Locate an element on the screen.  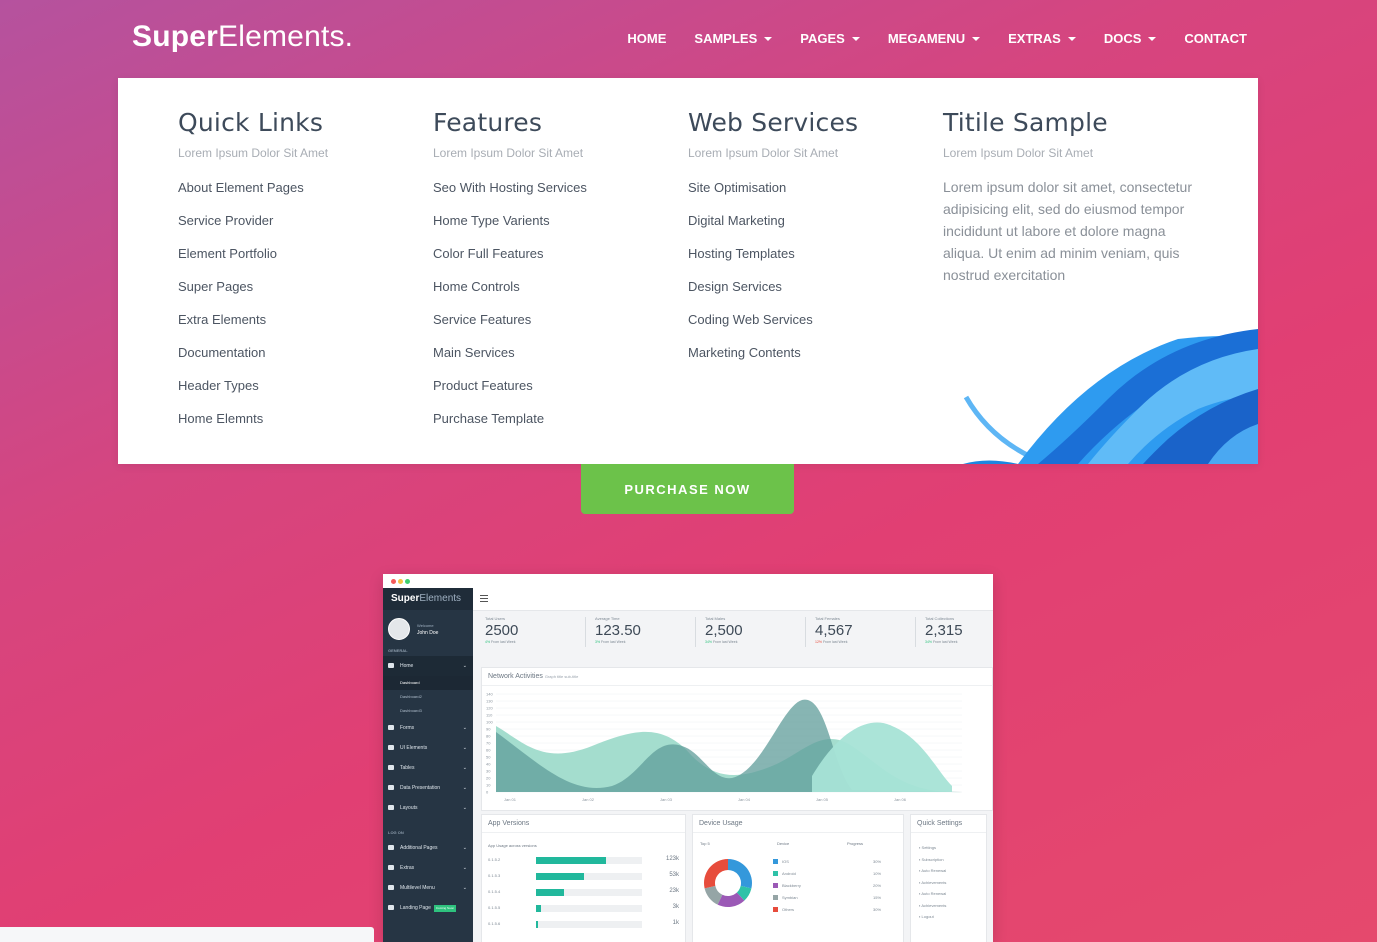
megamenu-link: Purchase Template is located at coordinates (548, 425).